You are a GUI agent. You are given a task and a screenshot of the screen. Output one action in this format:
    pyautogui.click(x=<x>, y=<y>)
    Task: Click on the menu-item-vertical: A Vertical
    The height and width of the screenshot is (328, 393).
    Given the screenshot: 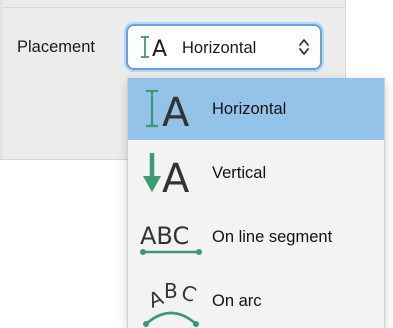 What is the action you would take?
    pyautogui.click(x=256, y=173)
    